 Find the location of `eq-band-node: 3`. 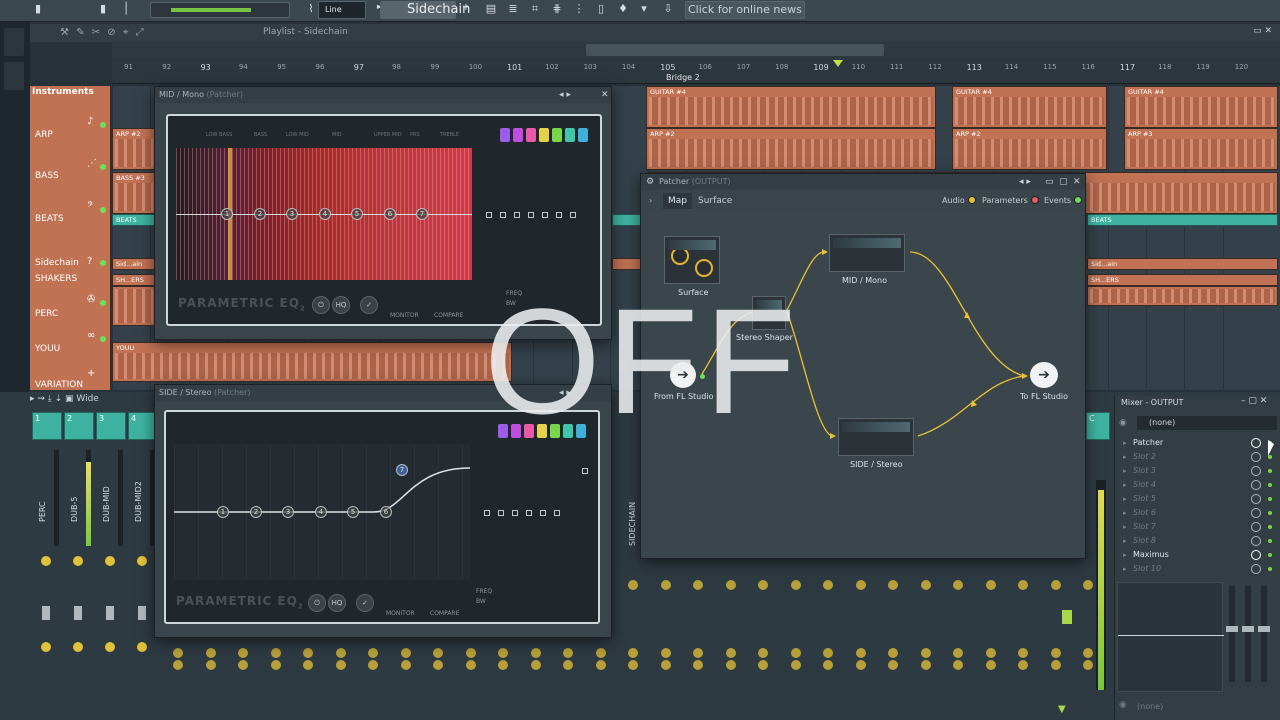

eq-band-node: 3 is located at coordinates (288, 512).